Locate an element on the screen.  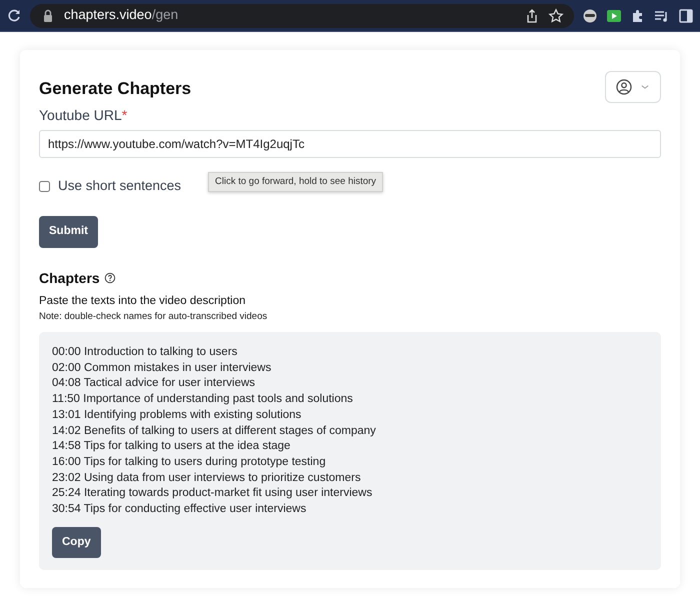
note-text: Note: double-check names for auto-transcribed videos is located at coordinates (153, 317).